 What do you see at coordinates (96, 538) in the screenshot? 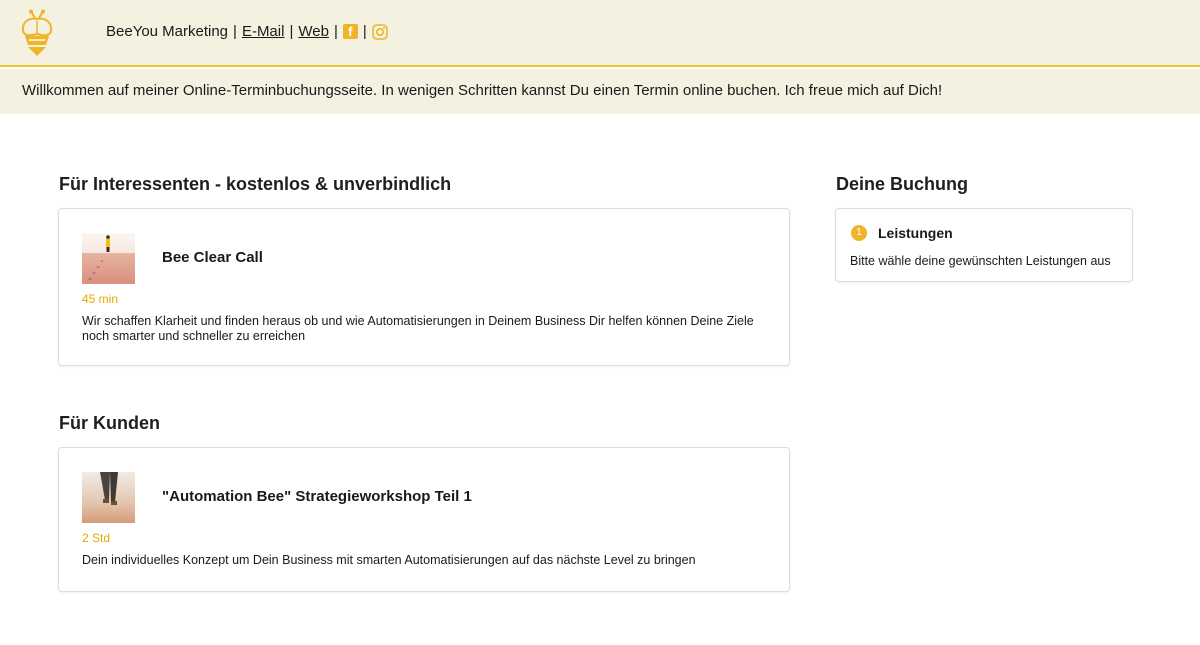
I see `service-duration: 2 Std` at bounding box center [96, 538].